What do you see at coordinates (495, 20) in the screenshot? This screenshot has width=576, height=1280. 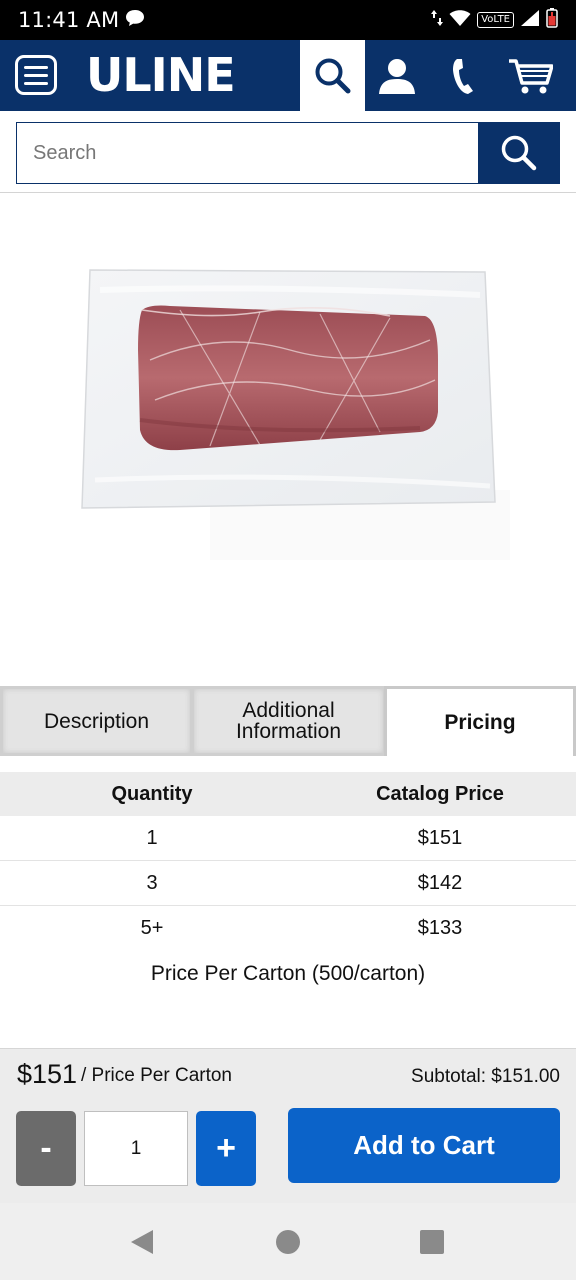 I see `volte-badge: VoLTE` at bounding box center [495, 20].